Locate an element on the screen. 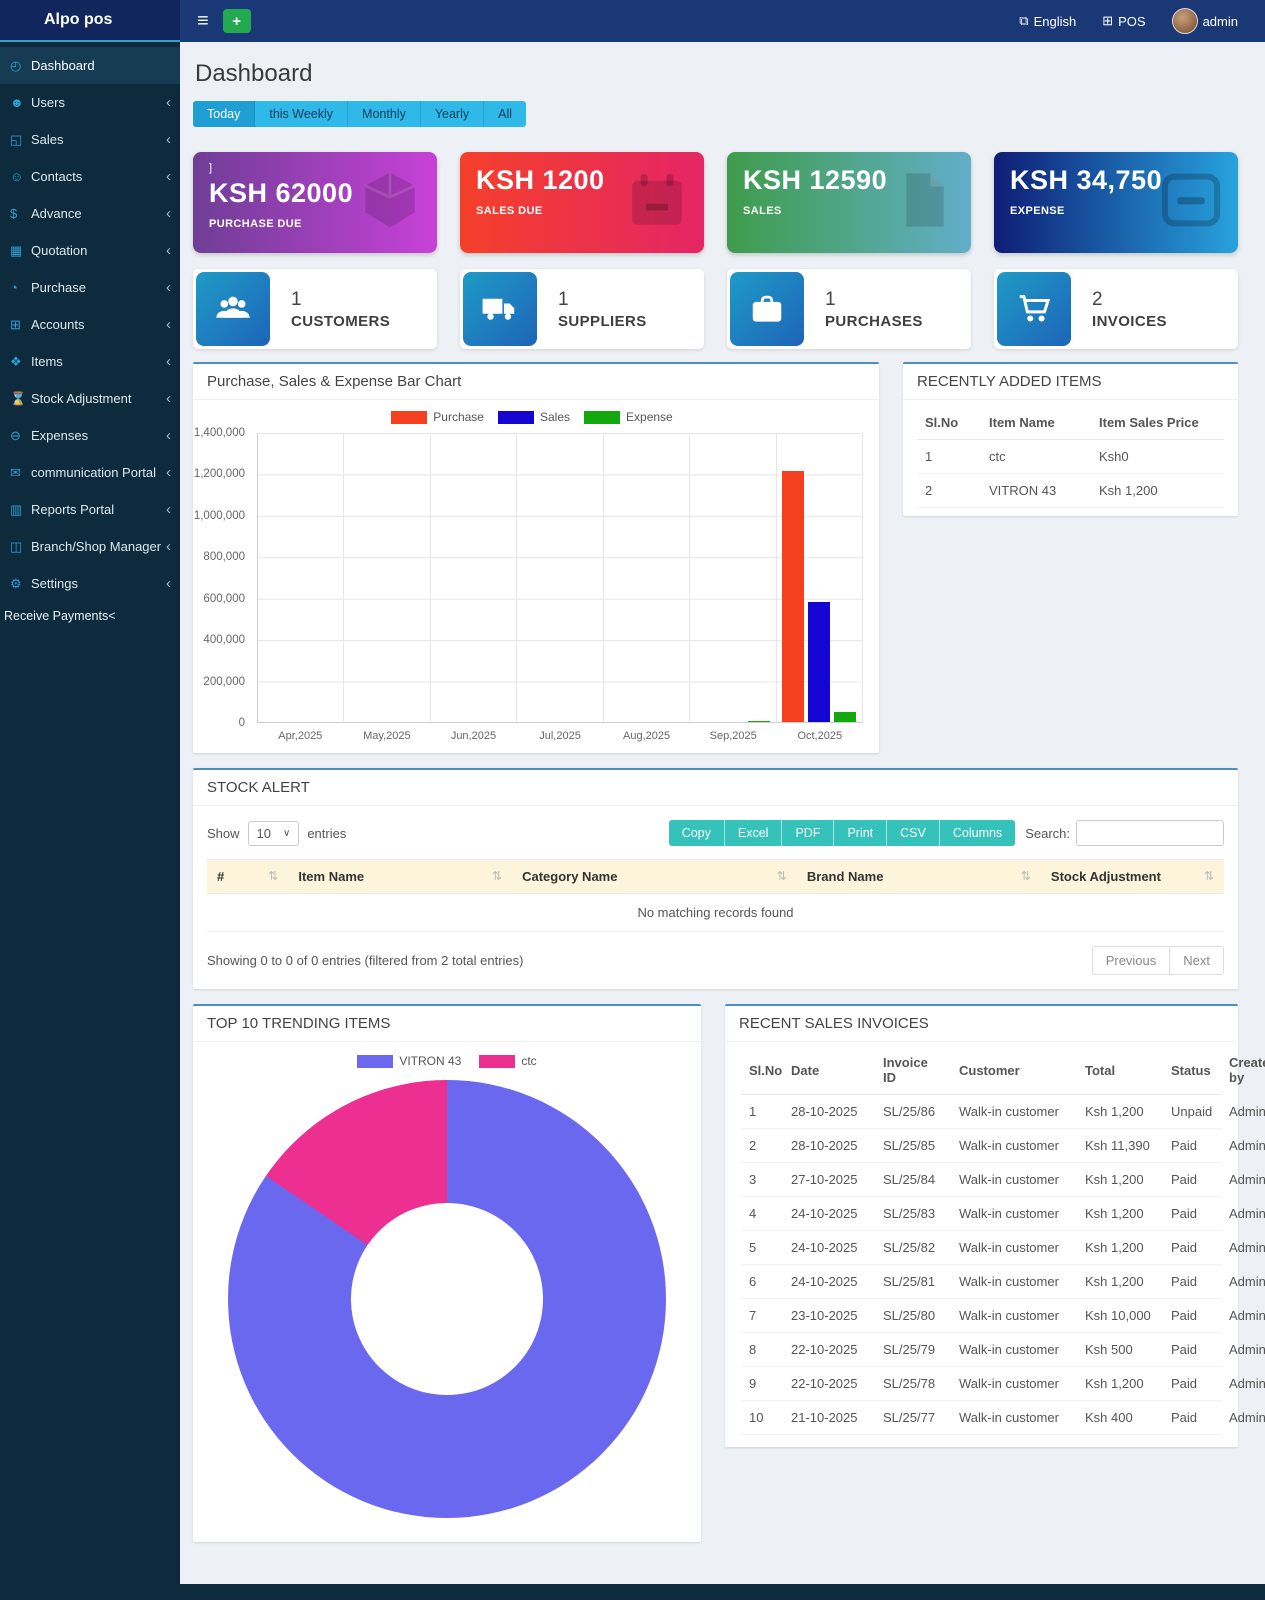  language-menu: ⧉ English is located at coordinates (1047, 21).